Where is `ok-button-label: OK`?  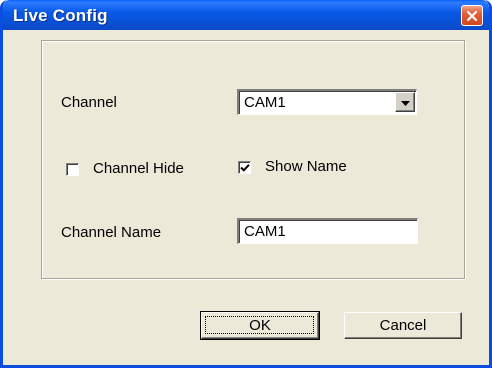
ok-button-label: OK is located at coordinates (260, 325).